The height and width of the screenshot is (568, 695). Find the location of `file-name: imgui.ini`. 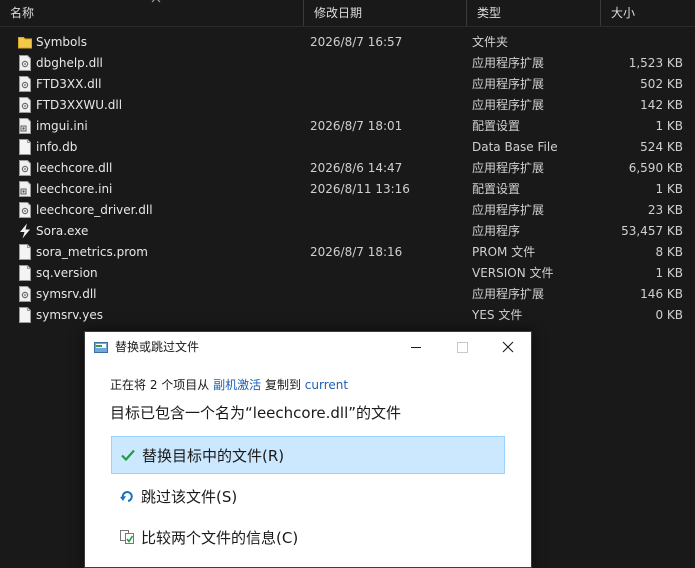

file-name: imgui.ini is located at coordinates (62, 126).